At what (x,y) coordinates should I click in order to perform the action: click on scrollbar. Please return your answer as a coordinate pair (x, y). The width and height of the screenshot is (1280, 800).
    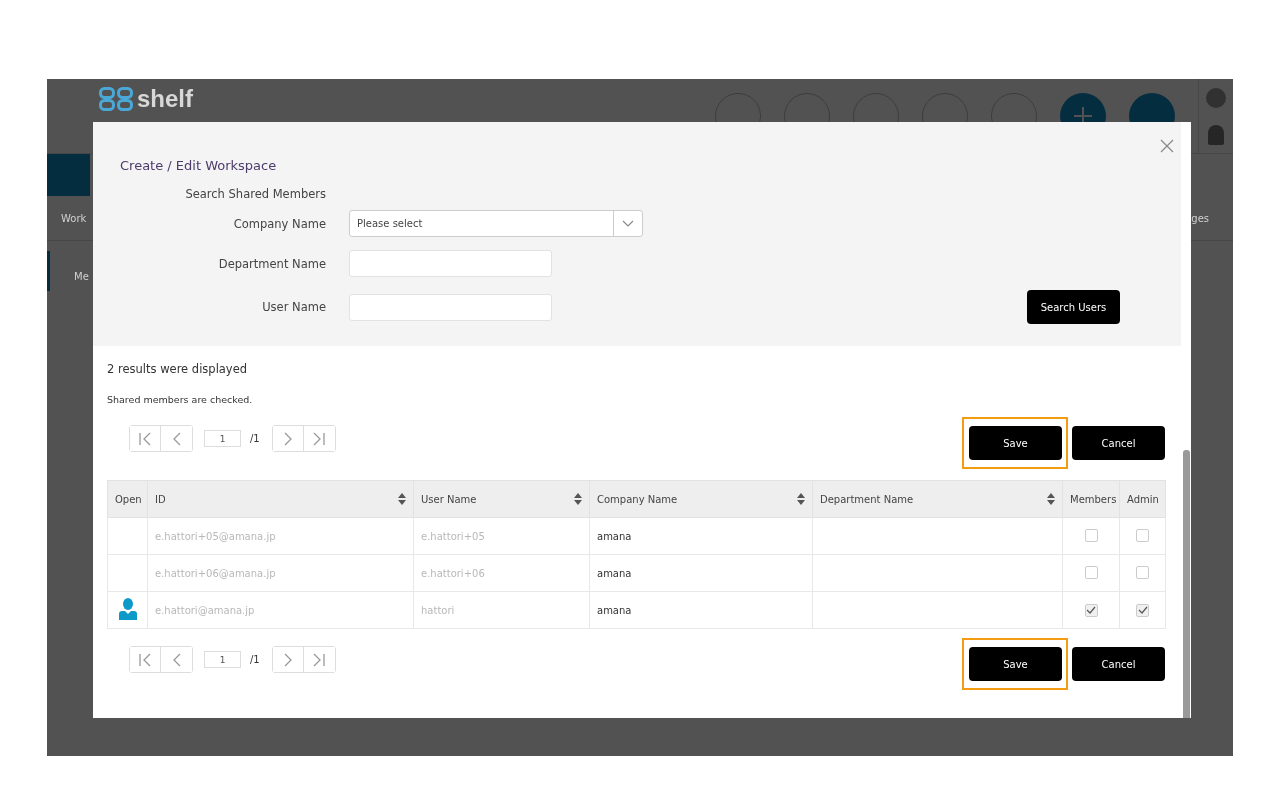
    Looking at the image, I should click on (1186, 584).